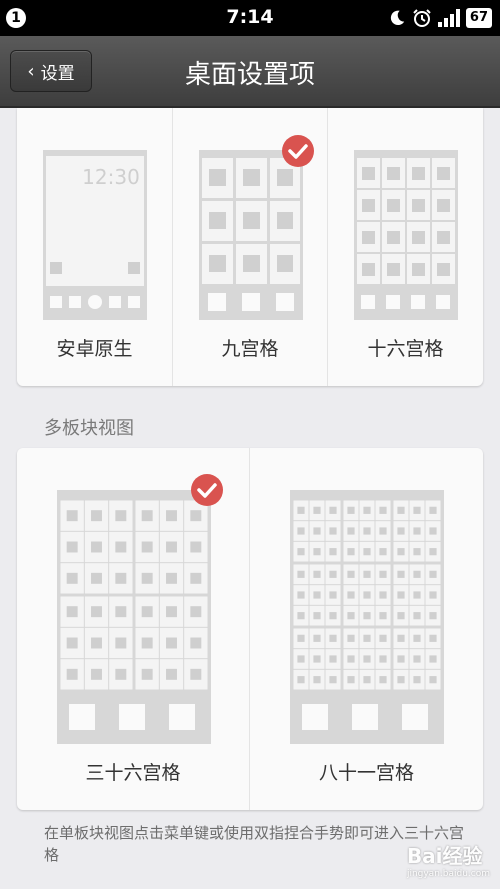 The width and height of the screenshot is (500, 889). Describe the element at coordinates (254, 844) in the screenshot. I see `footer-note: 在单板块视图点击菜单键或使用双指捏合手势即可进入三十六宫格` at that location.